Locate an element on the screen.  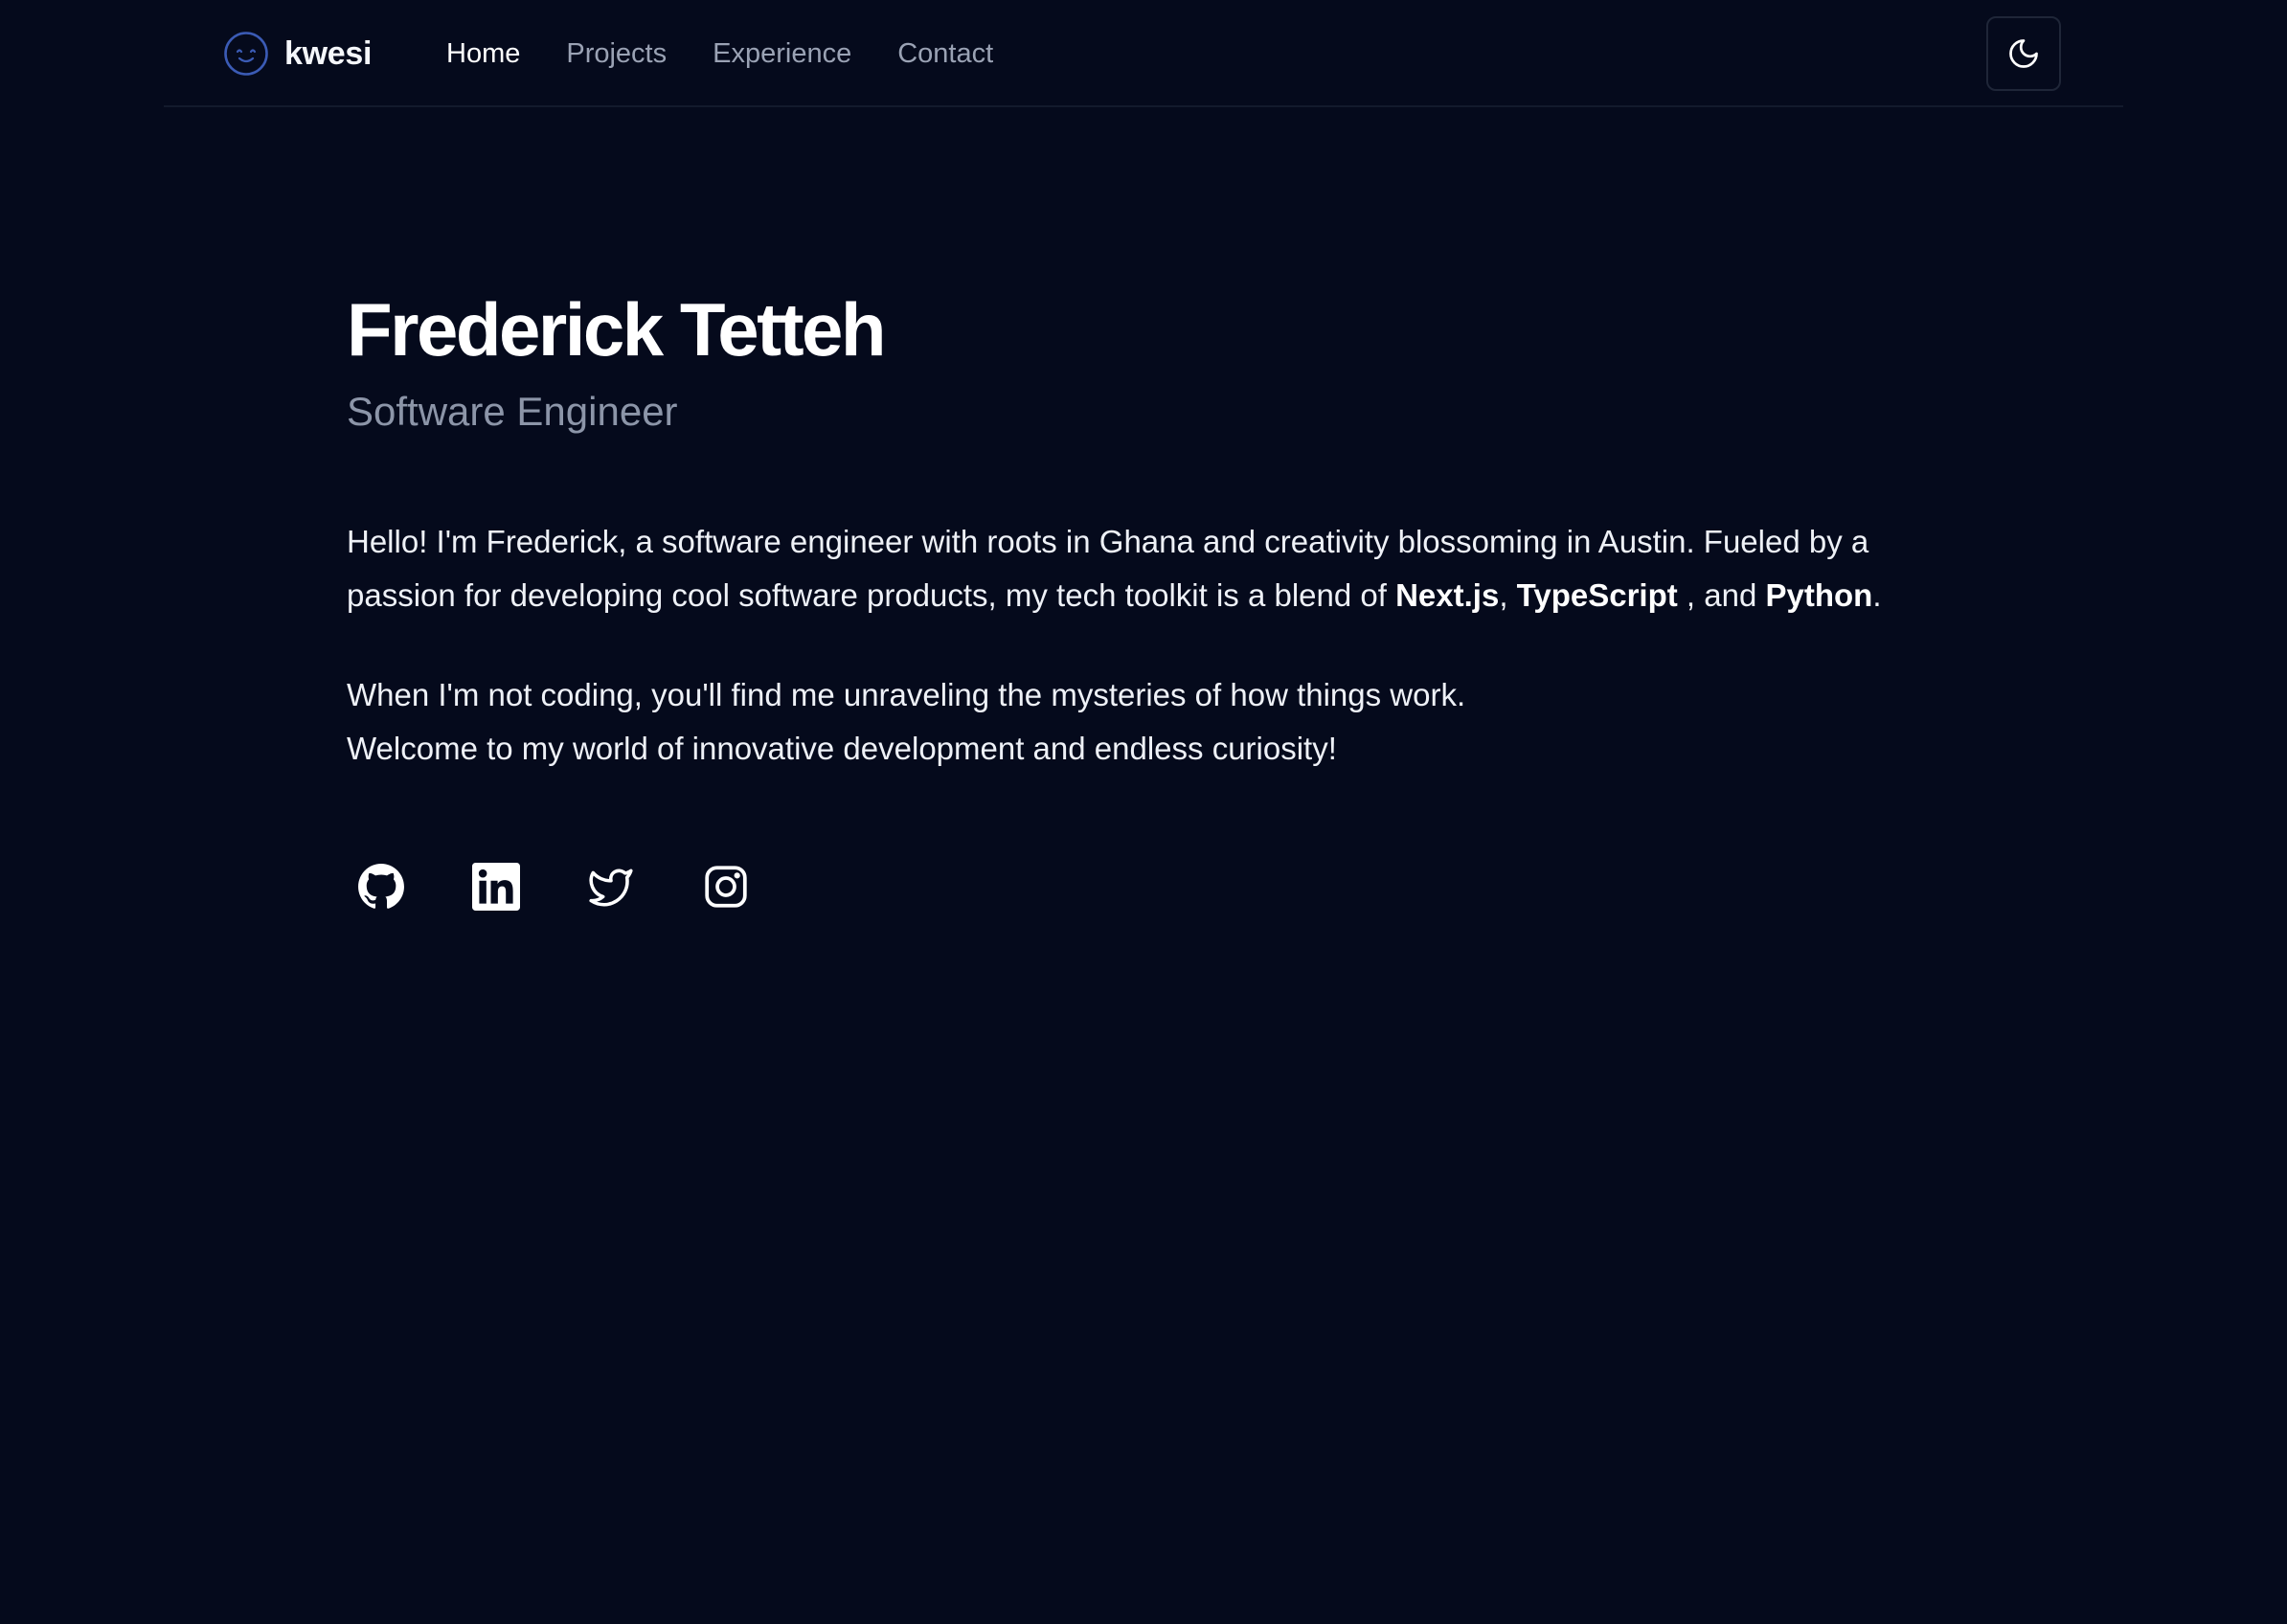
site-header: kwesi Home Projects Experience Contact is located at coordinates (1143, 53).